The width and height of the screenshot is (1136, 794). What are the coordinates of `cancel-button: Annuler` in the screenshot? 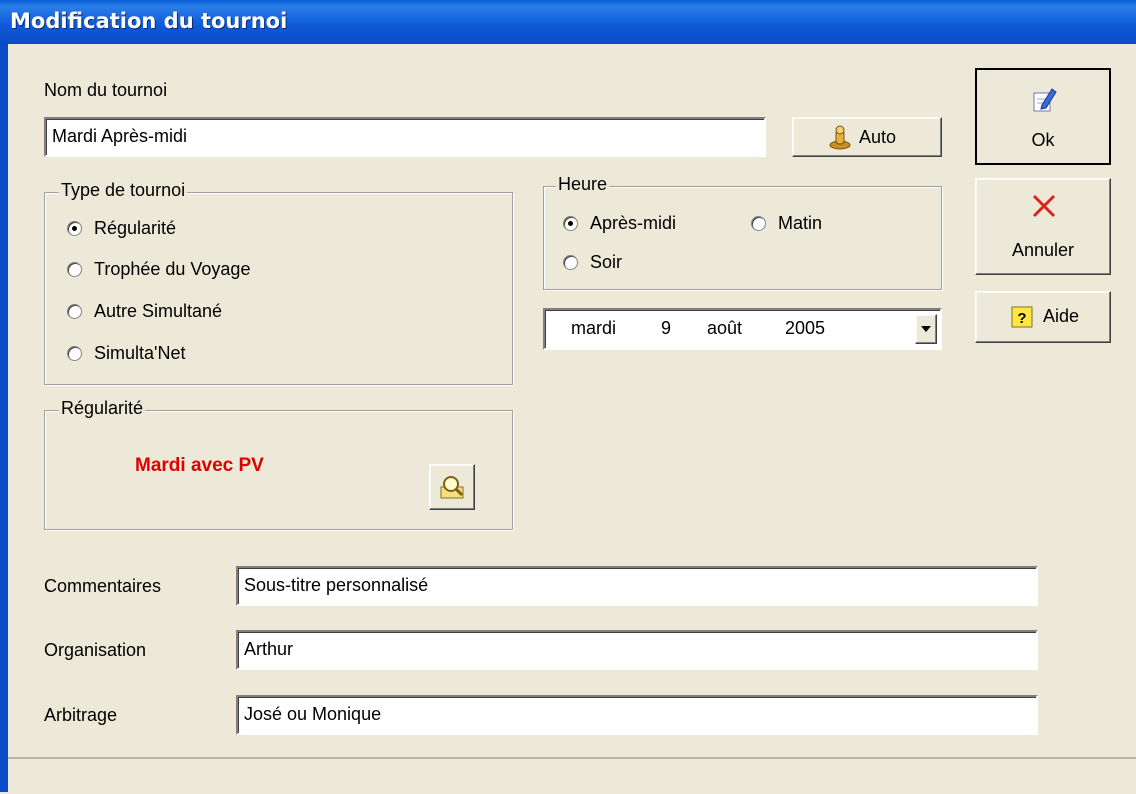 It's located at (1043, 226).